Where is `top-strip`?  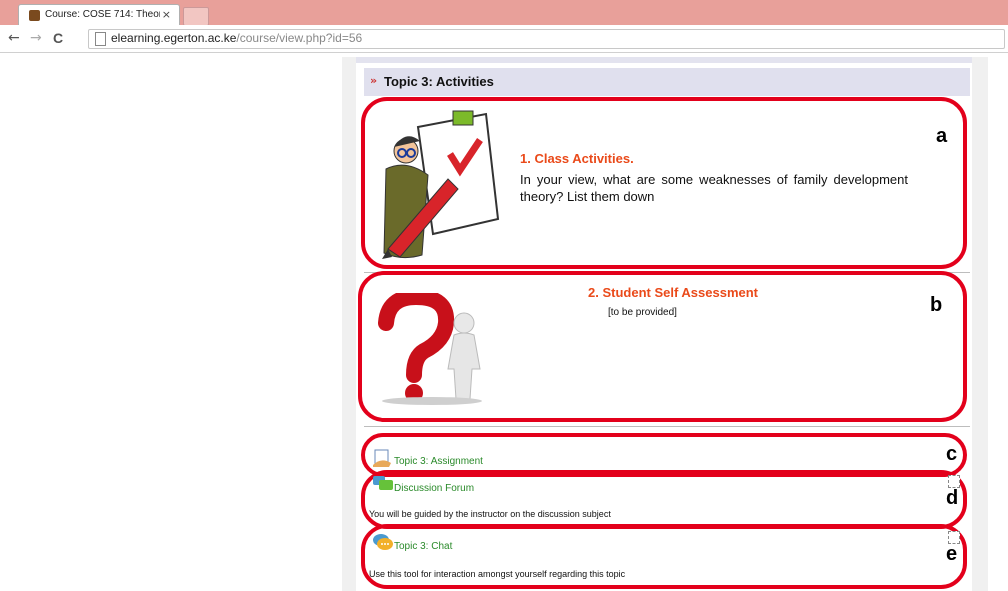 top-strip is located at coordinates (664, 60).